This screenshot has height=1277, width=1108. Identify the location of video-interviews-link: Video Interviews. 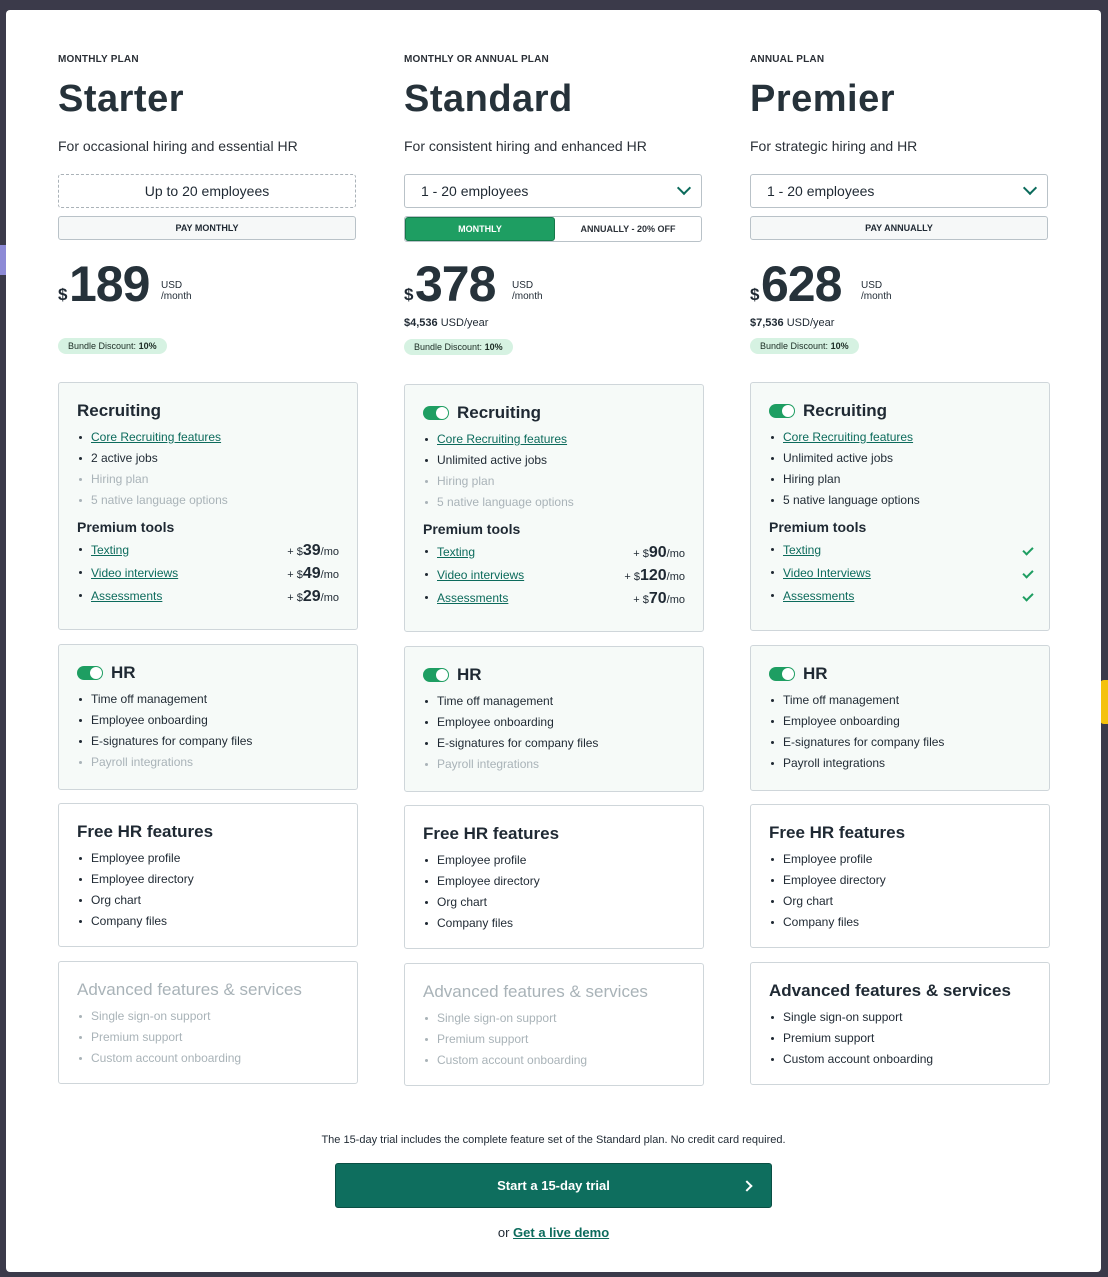
(827, 573).